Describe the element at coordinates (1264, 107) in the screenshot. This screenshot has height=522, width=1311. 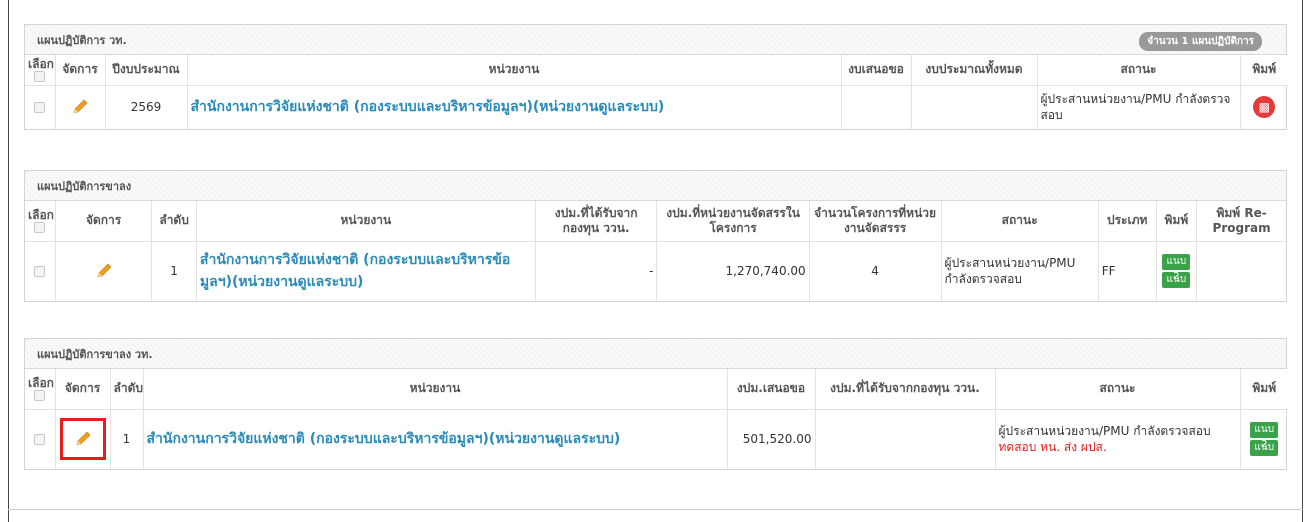
I see `print-icon: ▩` at that location.